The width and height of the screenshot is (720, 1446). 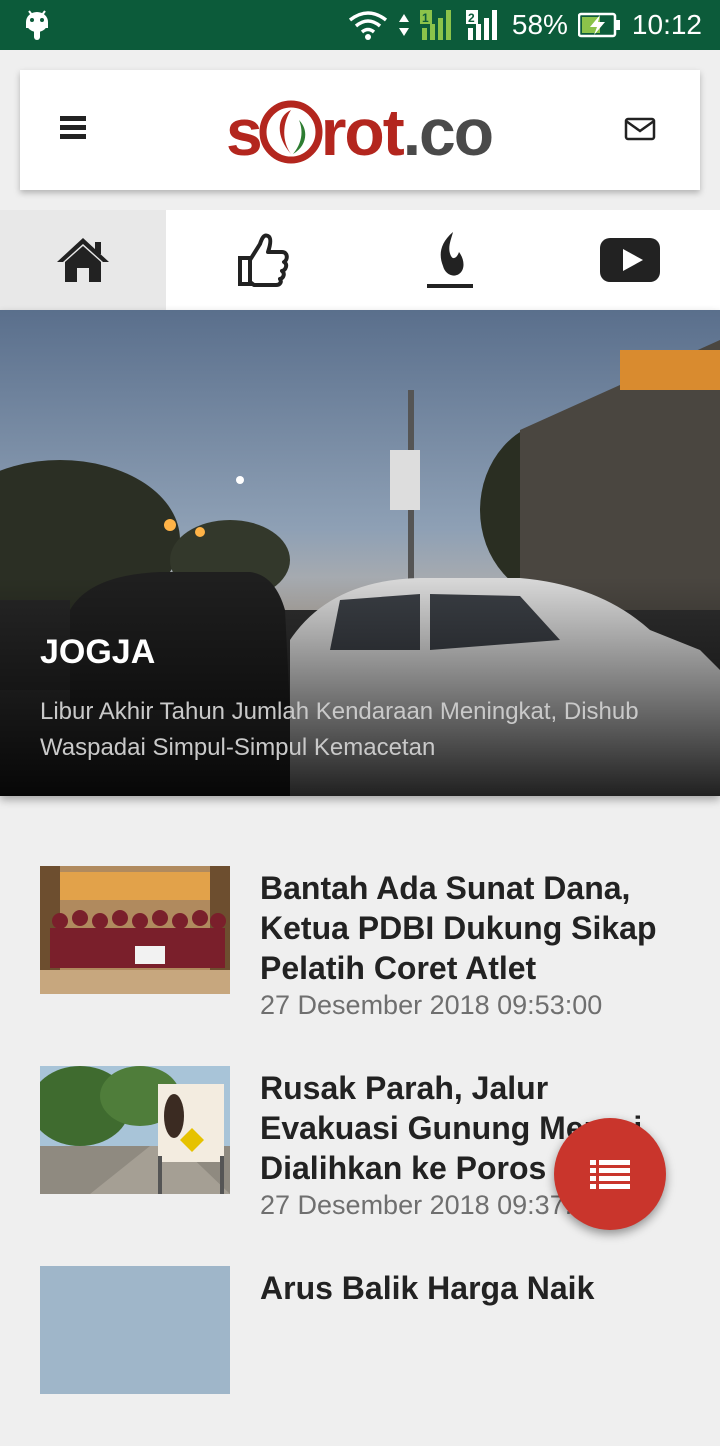 I want to click on category-tabs, so click(x=360, y=260).